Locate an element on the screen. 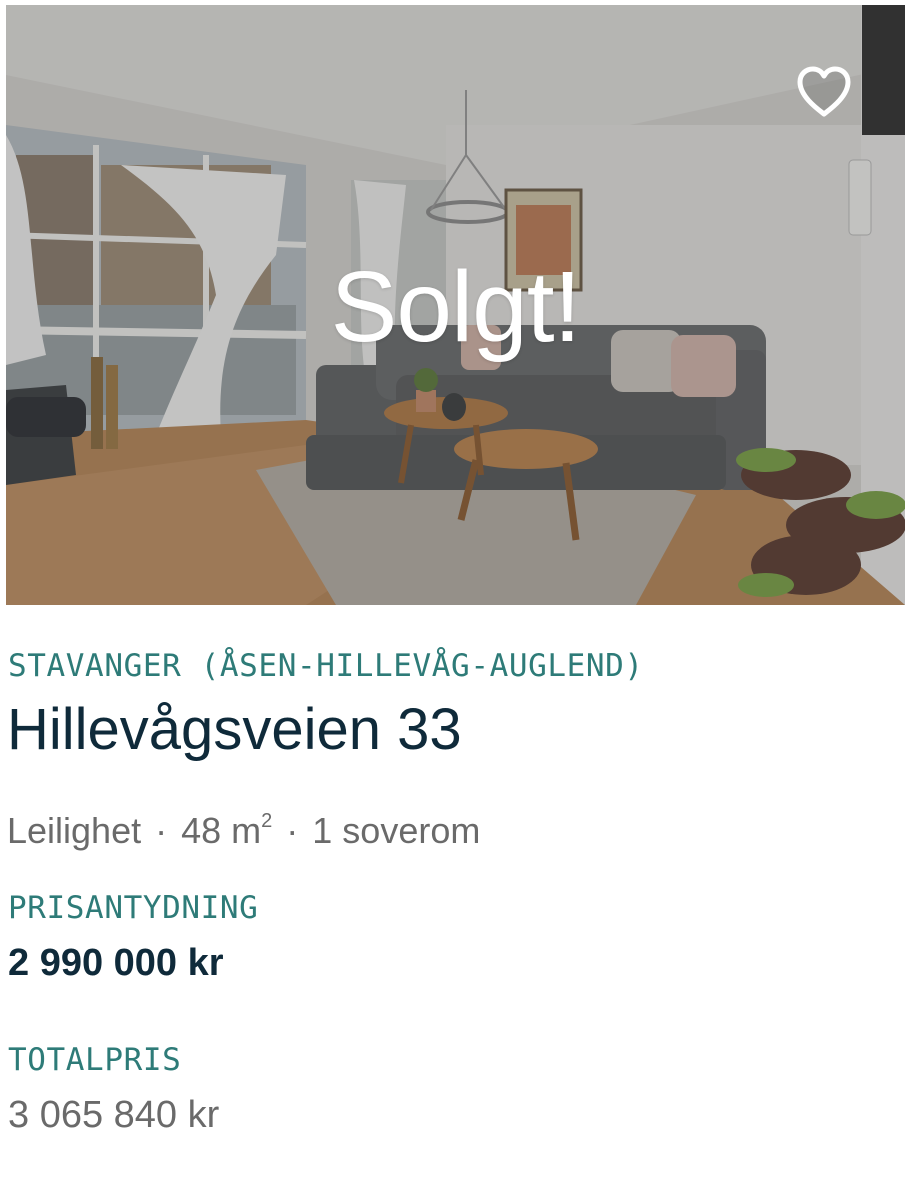 This screenshot has height=1200, width=908. sold-status-overlay: Solgt! is located at coordinates (456, 307).